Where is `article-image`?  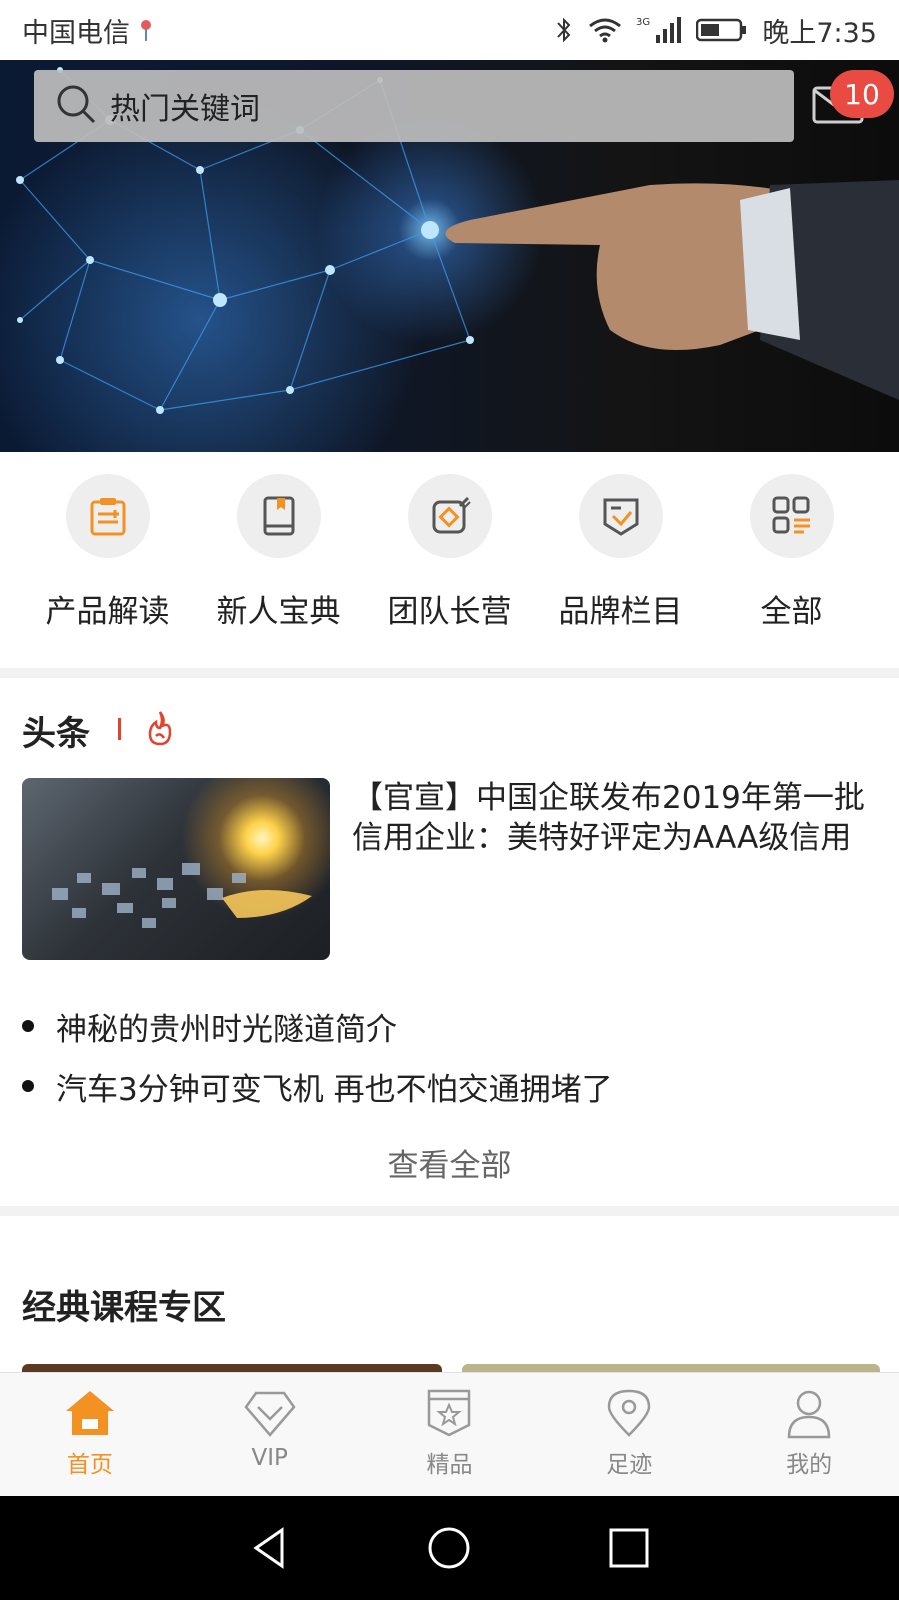 article-image is located at coordinates (182, 895).